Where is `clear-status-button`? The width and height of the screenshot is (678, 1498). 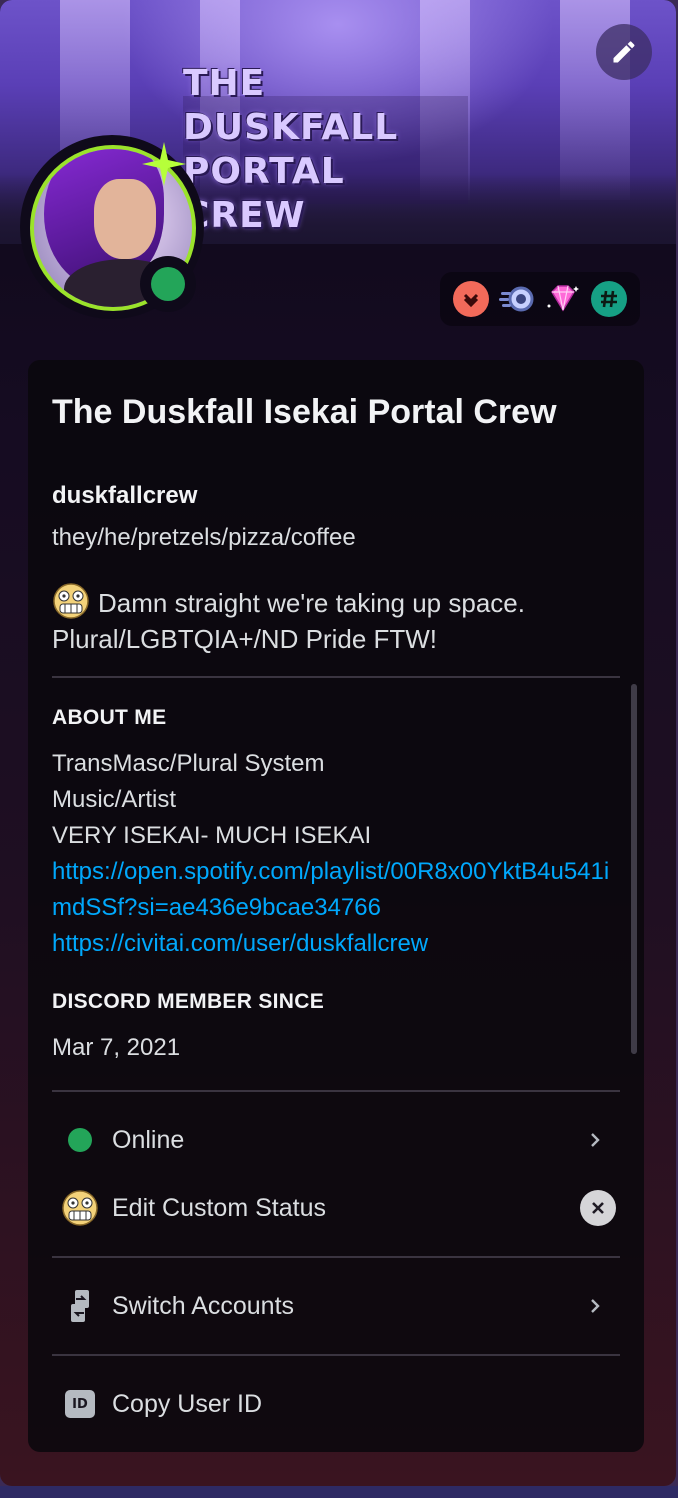
clear-status-button is located at coordinates (598, 1208).